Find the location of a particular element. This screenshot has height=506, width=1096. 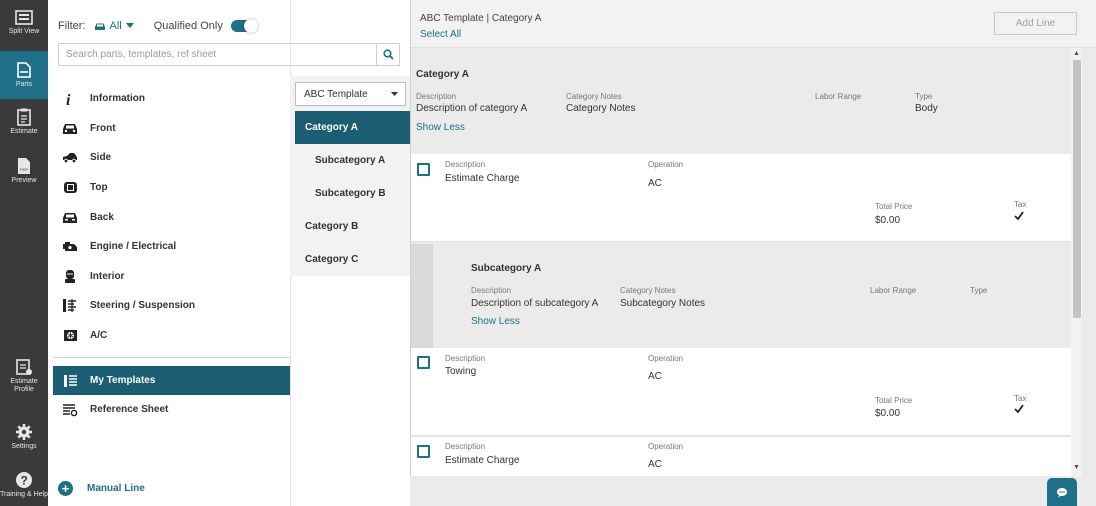

category-item-engine-electrical: Engine / Electrical is located at coordinates (169, 247).